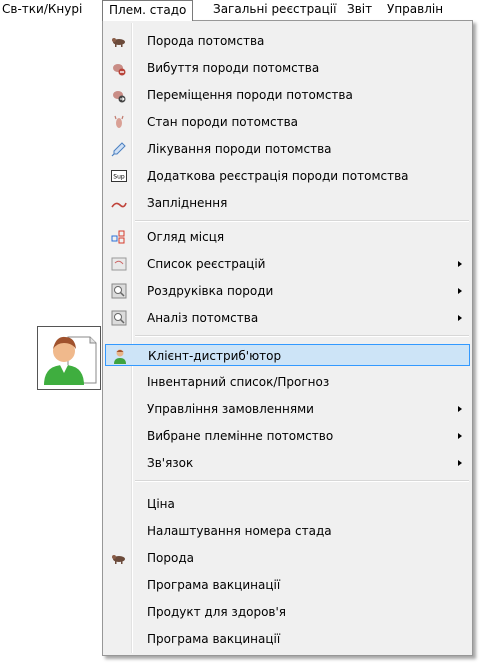  What do you see at coordinates (287, 463) in the screenshot?
I see `menu-item-connection: Зв'язок` at bounding box center [287, 463].